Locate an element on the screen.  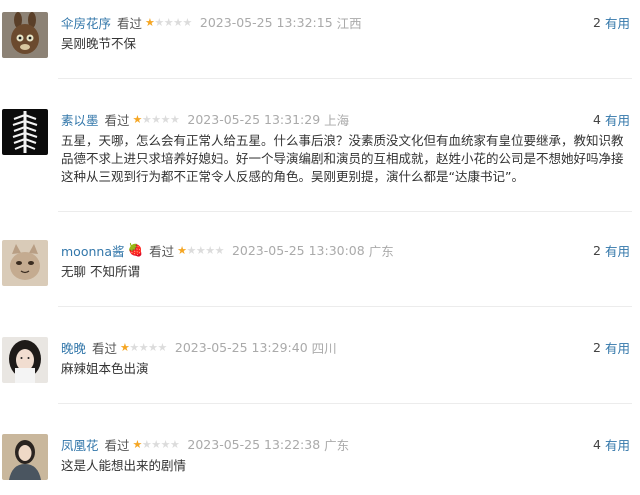
comment-text: 这是人能想出来的剧情 is located at coordinates (124, 465).